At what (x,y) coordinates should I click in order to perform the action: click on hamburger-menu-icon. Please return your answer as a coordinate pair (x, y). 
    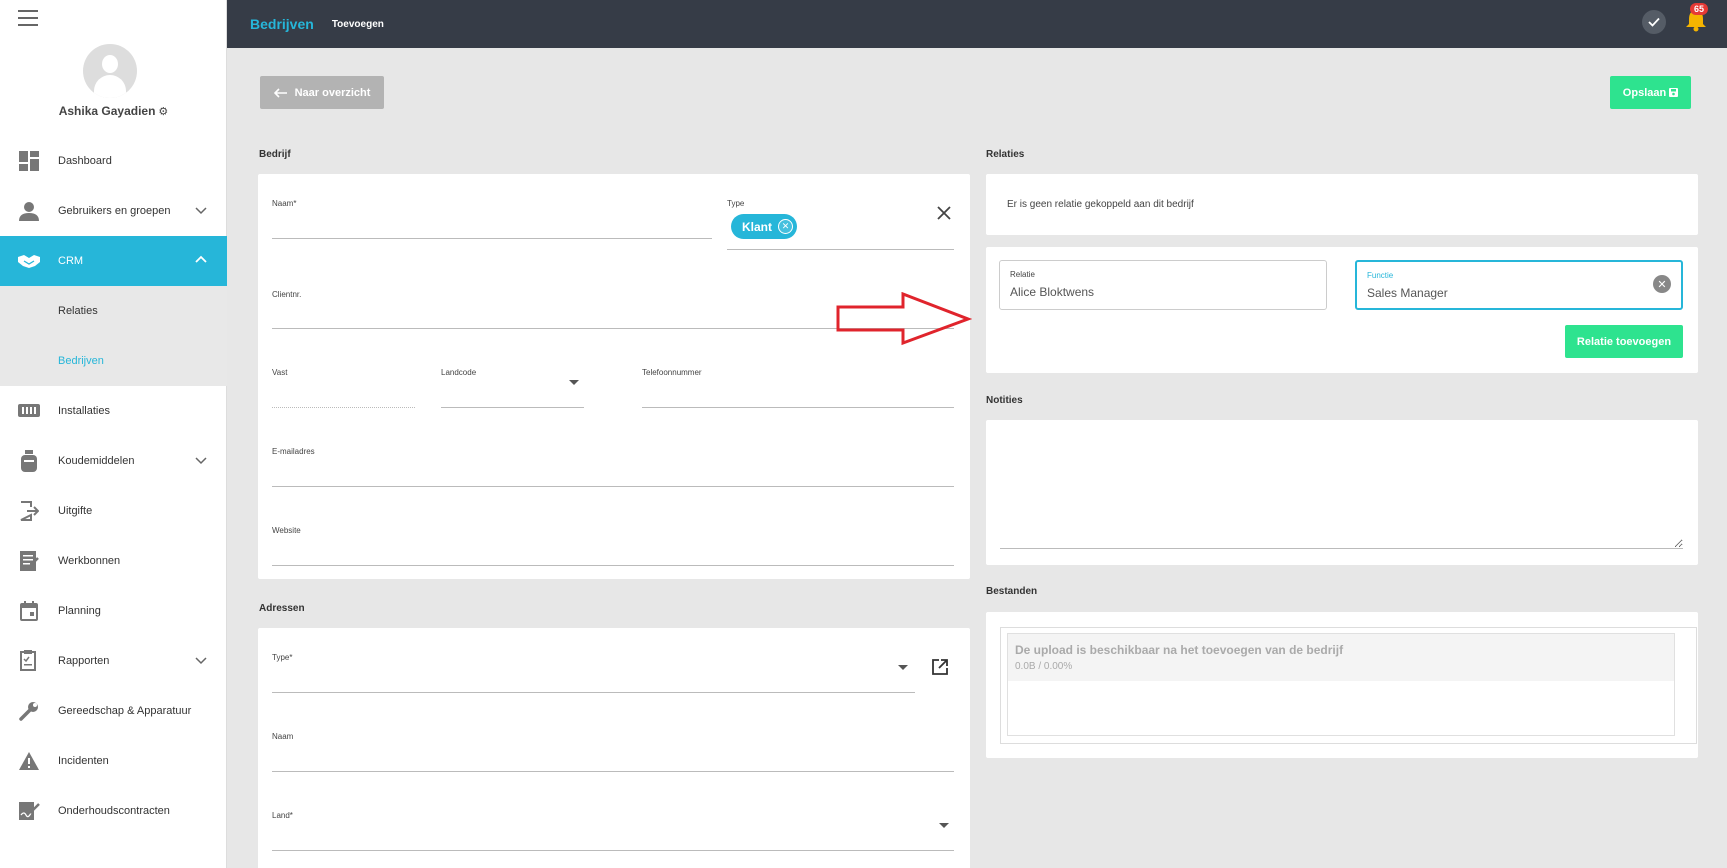
    Looking at the image, I should click on (28, 18).